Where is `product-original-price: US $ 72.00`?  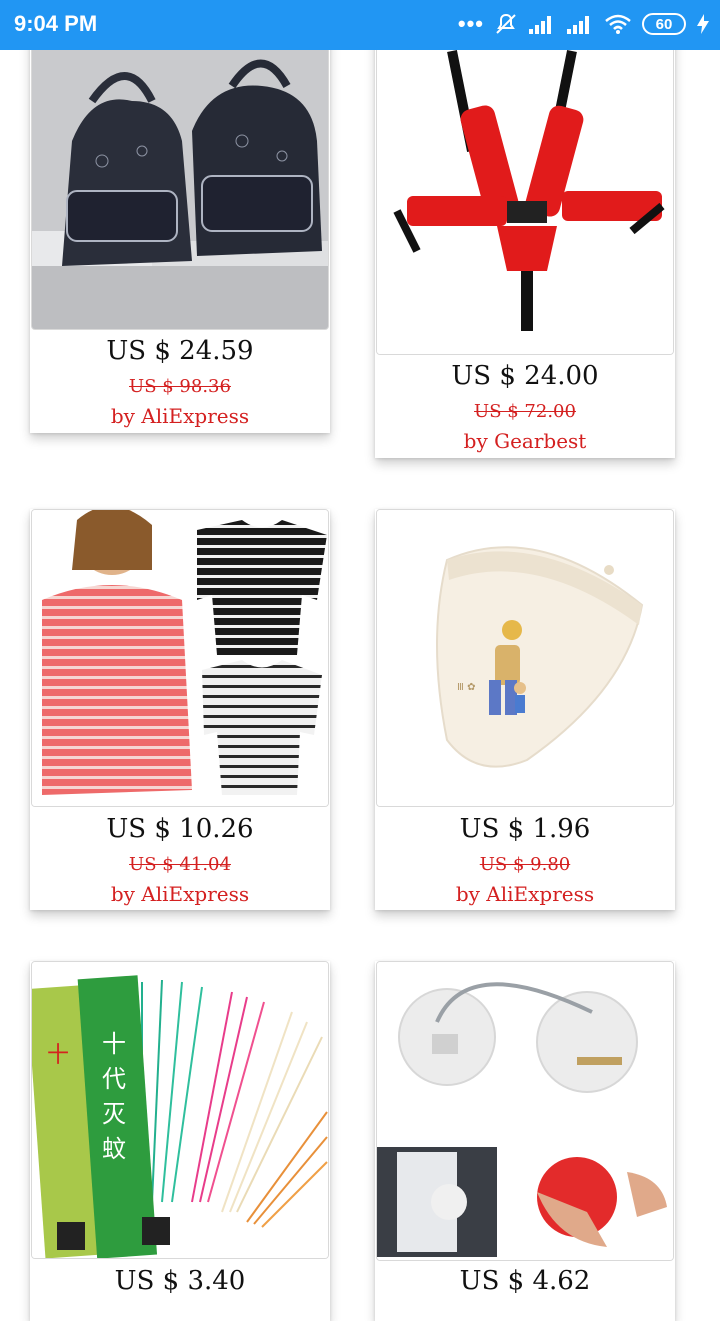 product-original-price: US $ 72.00 is located at coordinates (525, 411).